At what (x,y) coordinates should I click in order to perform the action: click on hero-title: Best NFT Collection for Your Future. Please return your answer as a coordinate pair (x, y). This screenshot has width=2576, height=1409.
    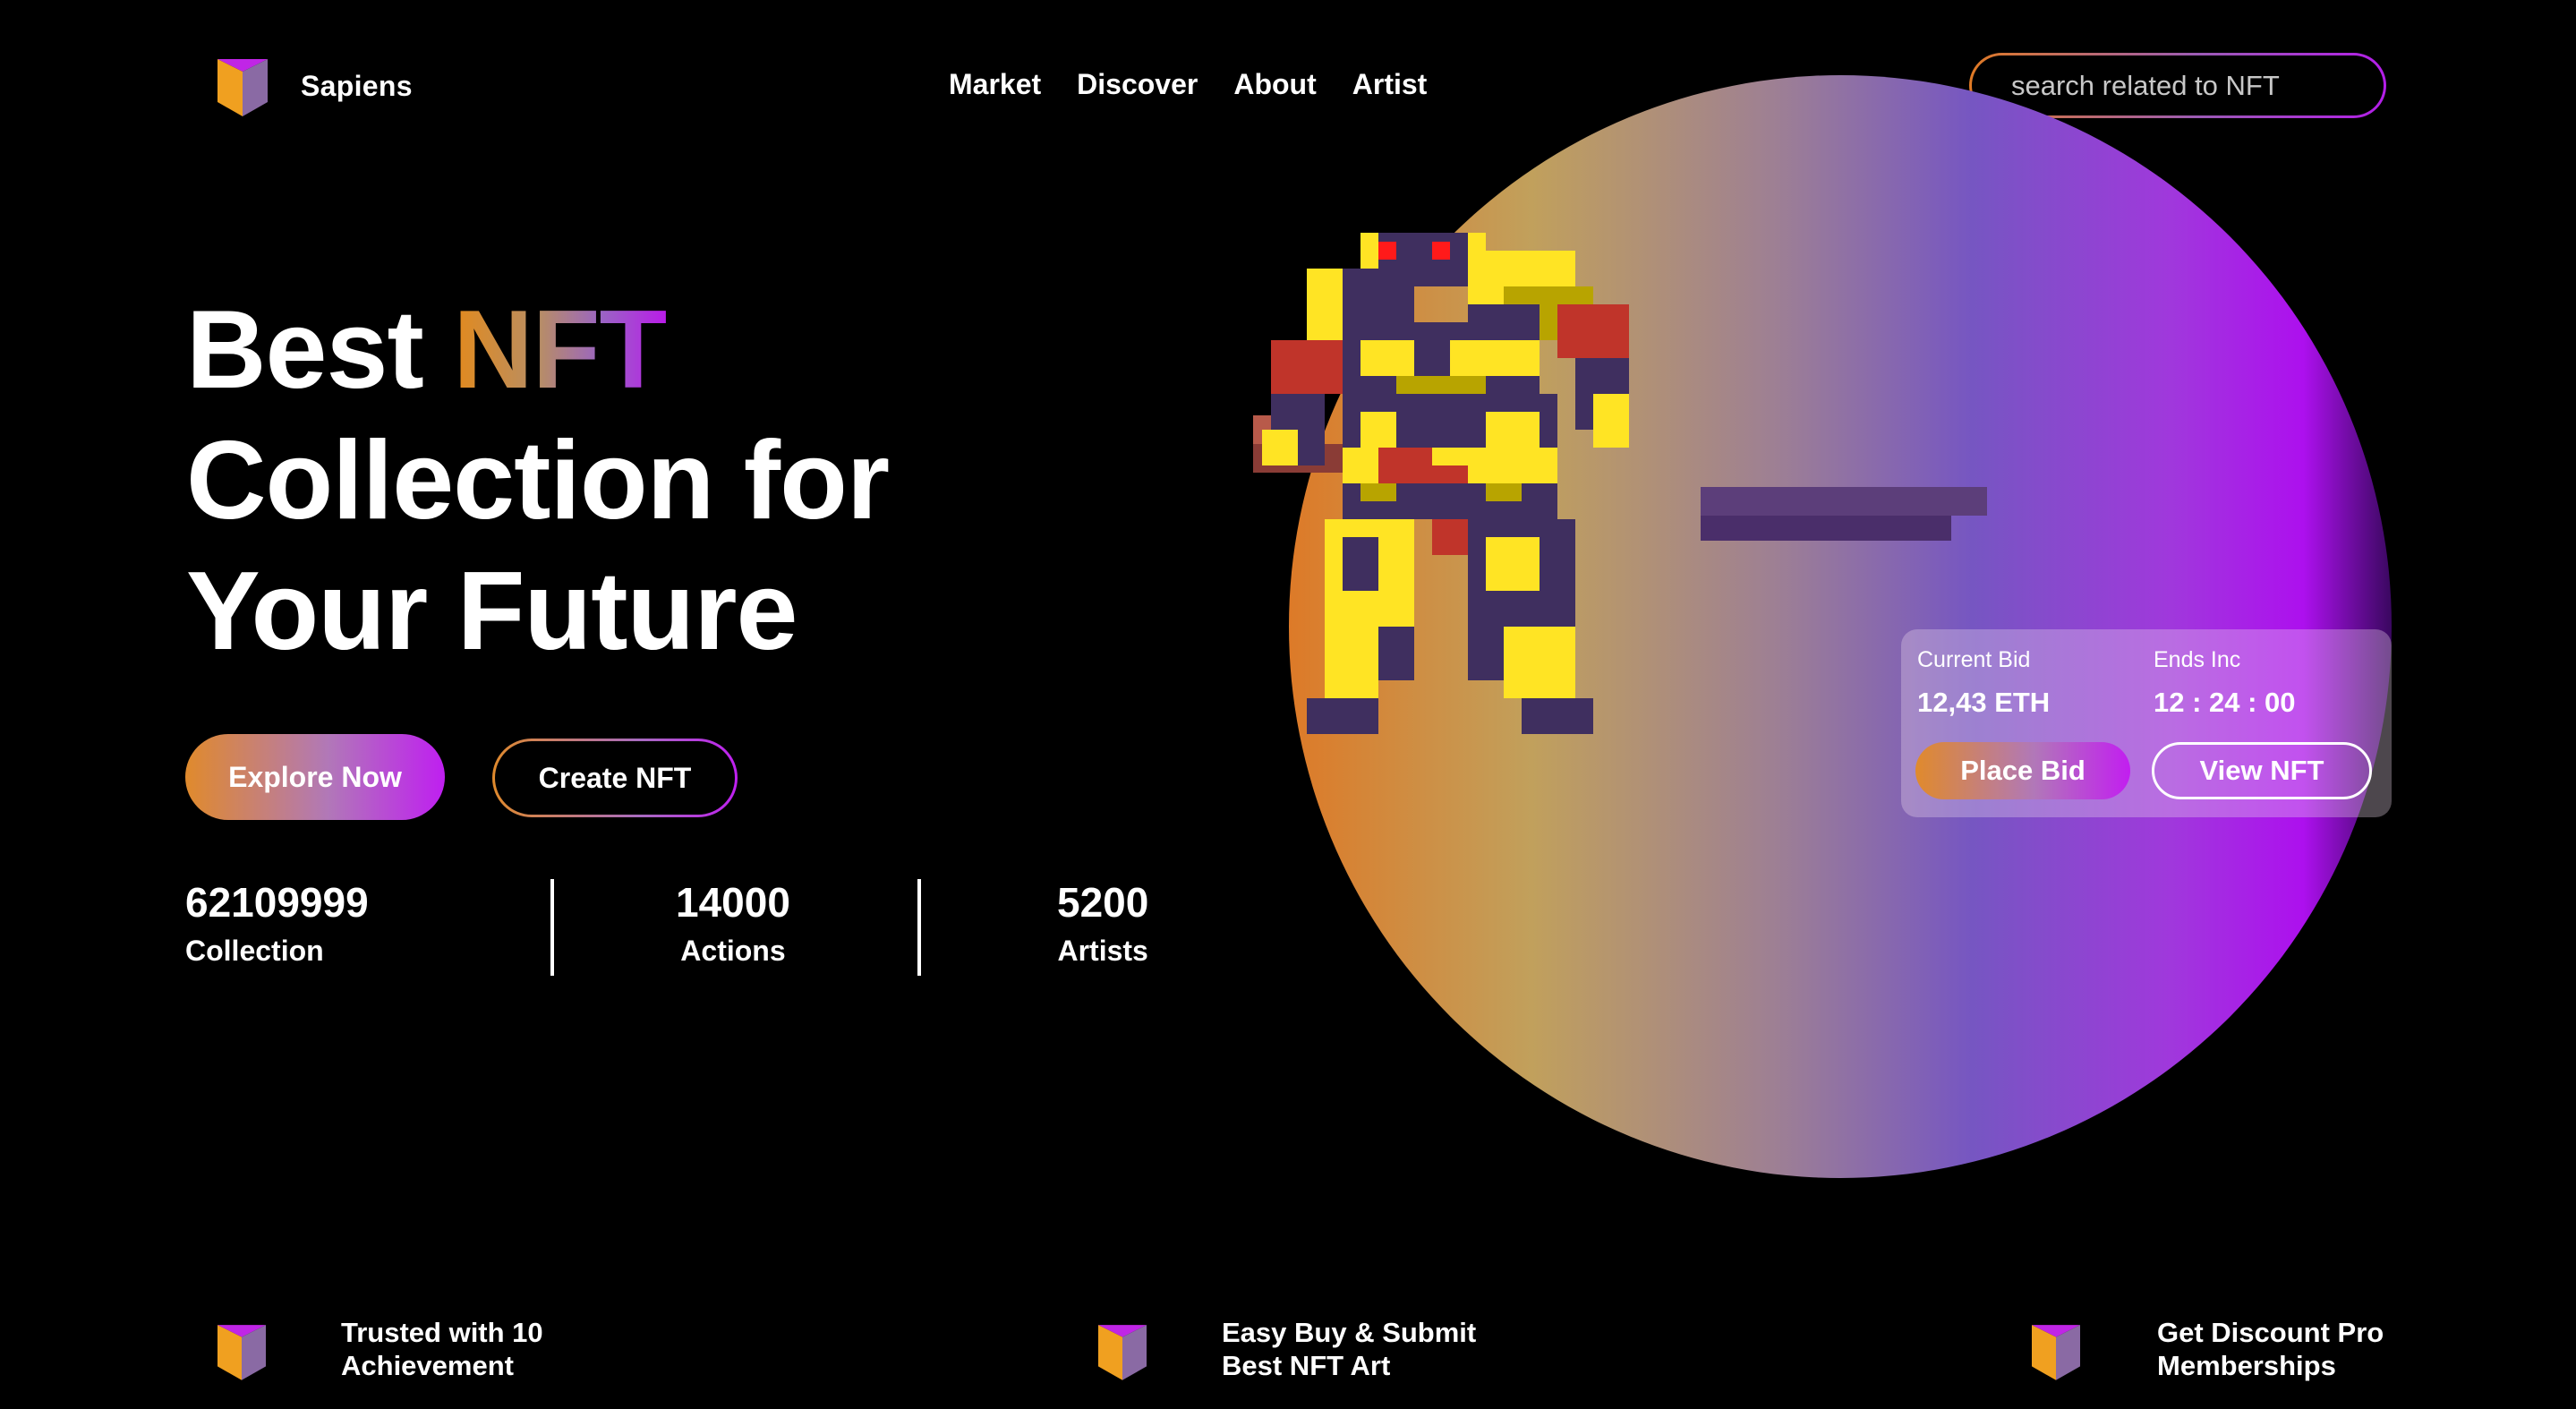
    Looking at the image, I should click on (633, 481).